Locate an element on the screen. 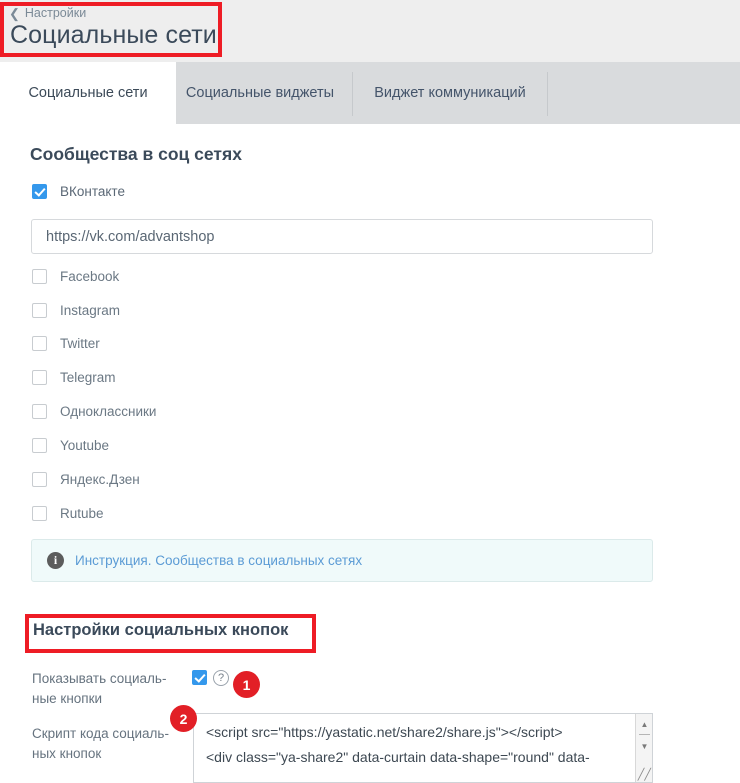  checkbox-label: Яндекс.Дзен is located at coordinates (100, 479).